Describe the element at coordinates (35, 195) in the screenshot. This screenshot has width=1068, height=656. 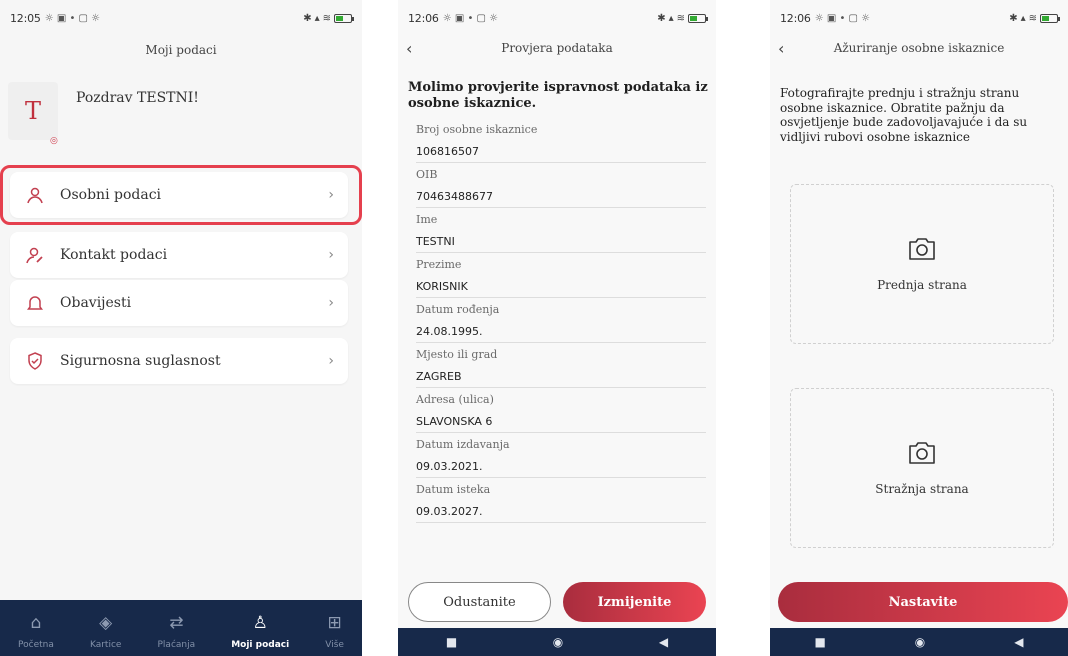
I see `person-icon` at that location.